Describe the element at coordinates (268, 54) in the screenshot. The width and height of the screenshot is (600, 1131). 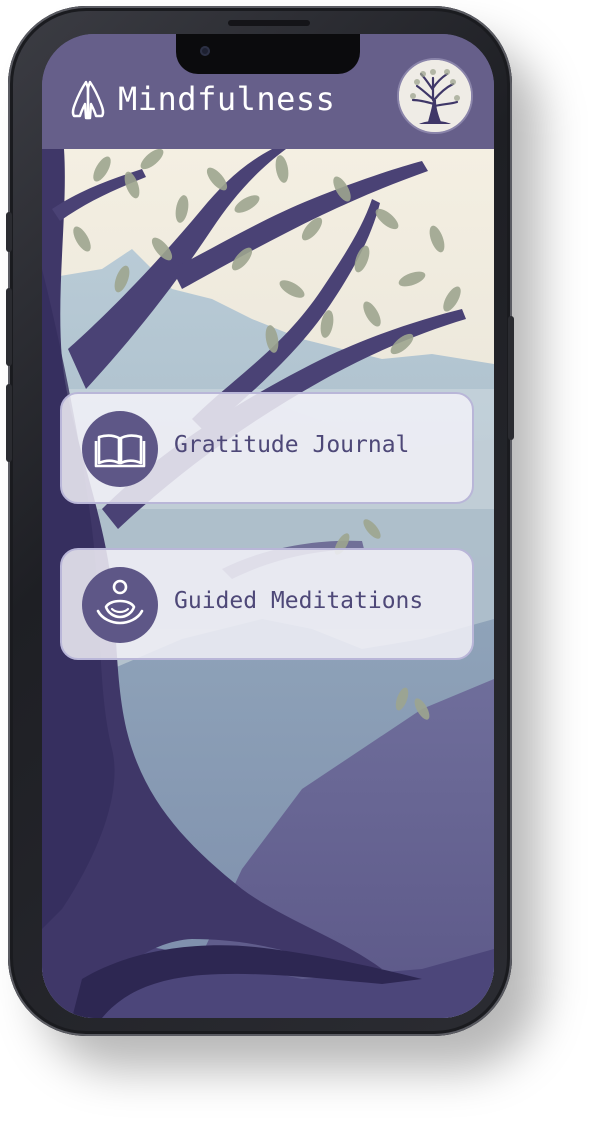
I see `notch` at that location.